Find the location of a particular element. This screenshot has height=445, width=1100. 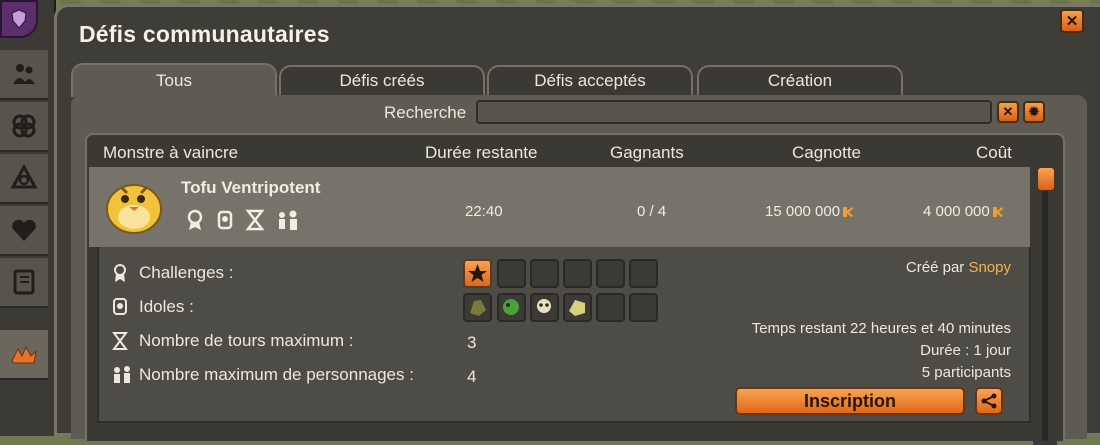

heart-icon is located at coordinates (24, 231).